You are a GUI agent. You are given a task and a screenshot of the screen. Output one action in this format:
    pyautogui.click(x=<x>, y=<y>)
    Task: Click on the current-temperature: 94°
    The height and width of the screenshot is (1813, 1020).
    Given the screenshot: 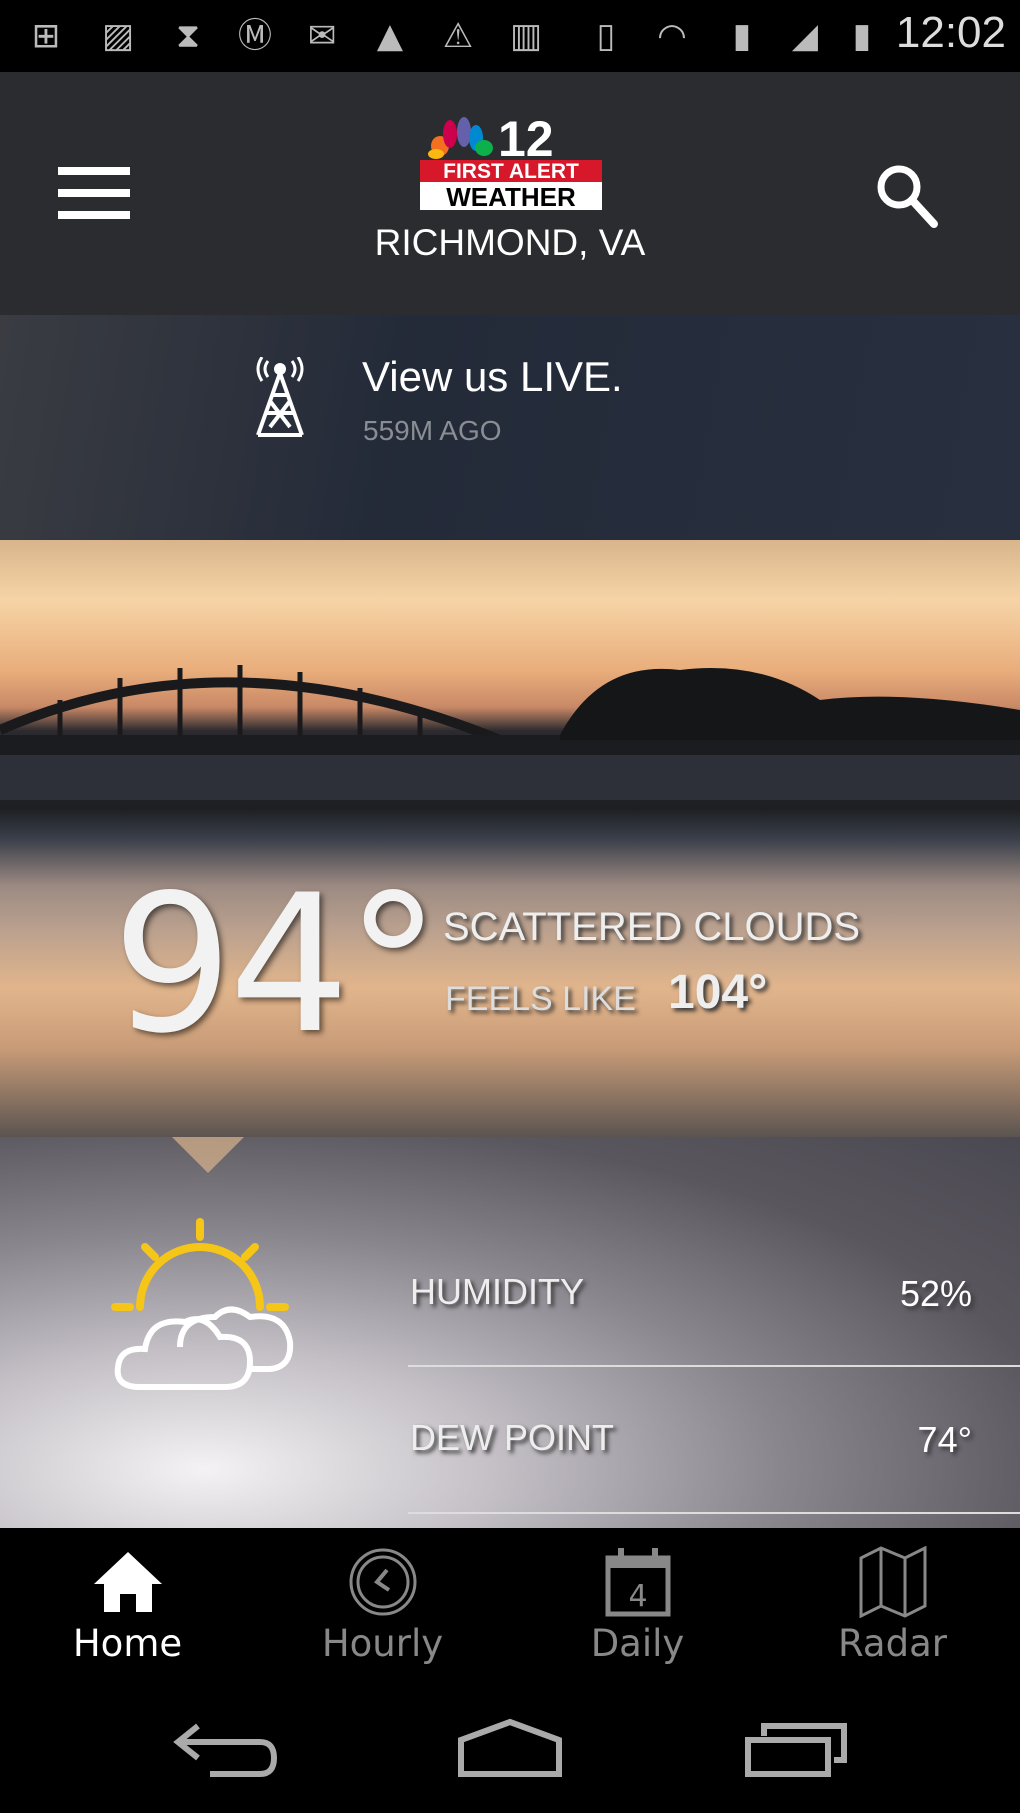 What is the action you would take?
    pyautogui.click(x=276, y=964)
    